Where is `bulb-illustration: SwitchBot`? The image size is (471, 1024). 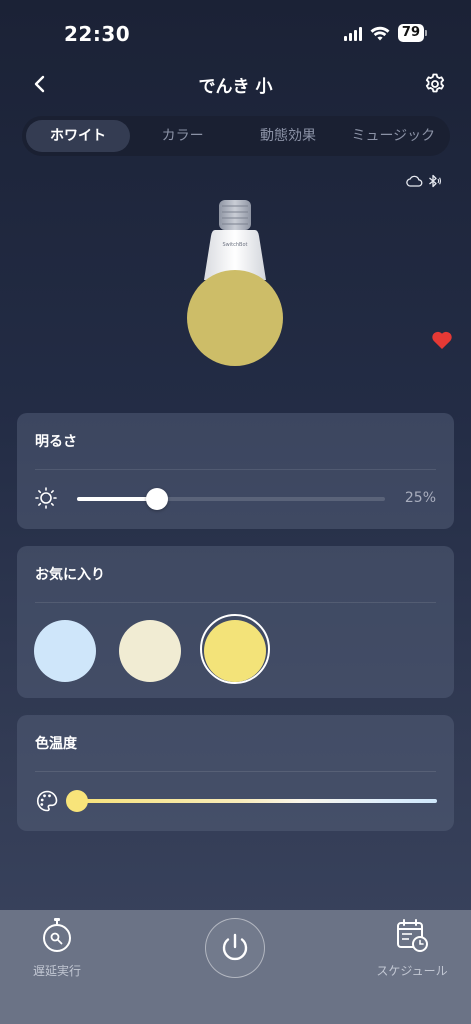
bulb-illustration: SwitchBot is located at coordinates (235, 283).